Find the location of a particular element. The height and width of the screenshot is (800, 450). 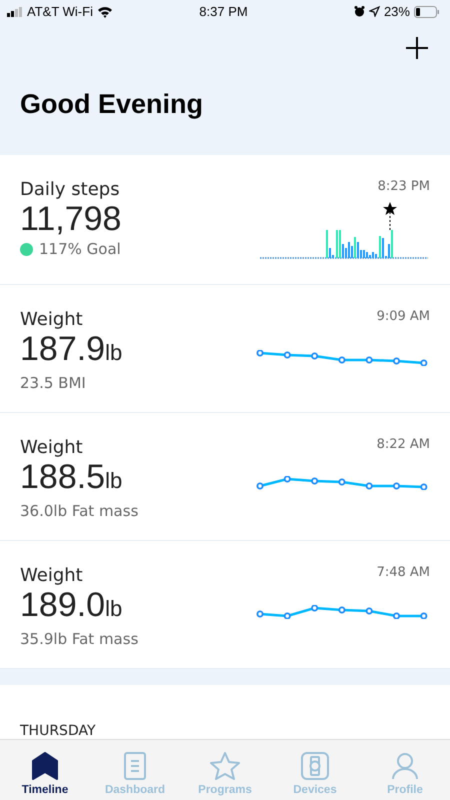

carrier-label: AT&T Wi-Fi is located at coordinates (60, 12).